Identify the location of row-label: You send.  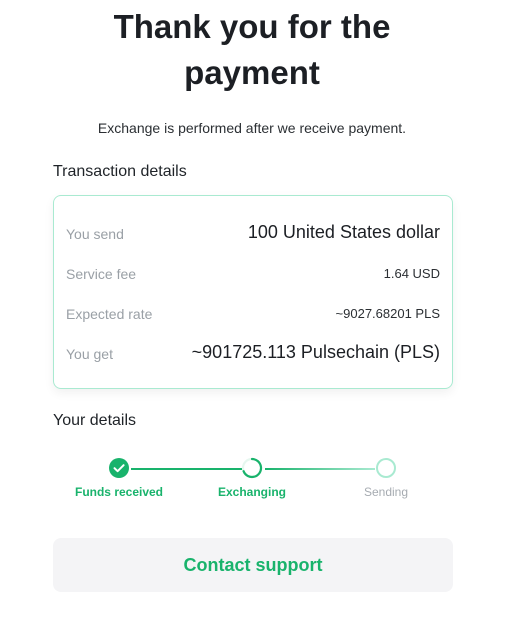
(95, 234).